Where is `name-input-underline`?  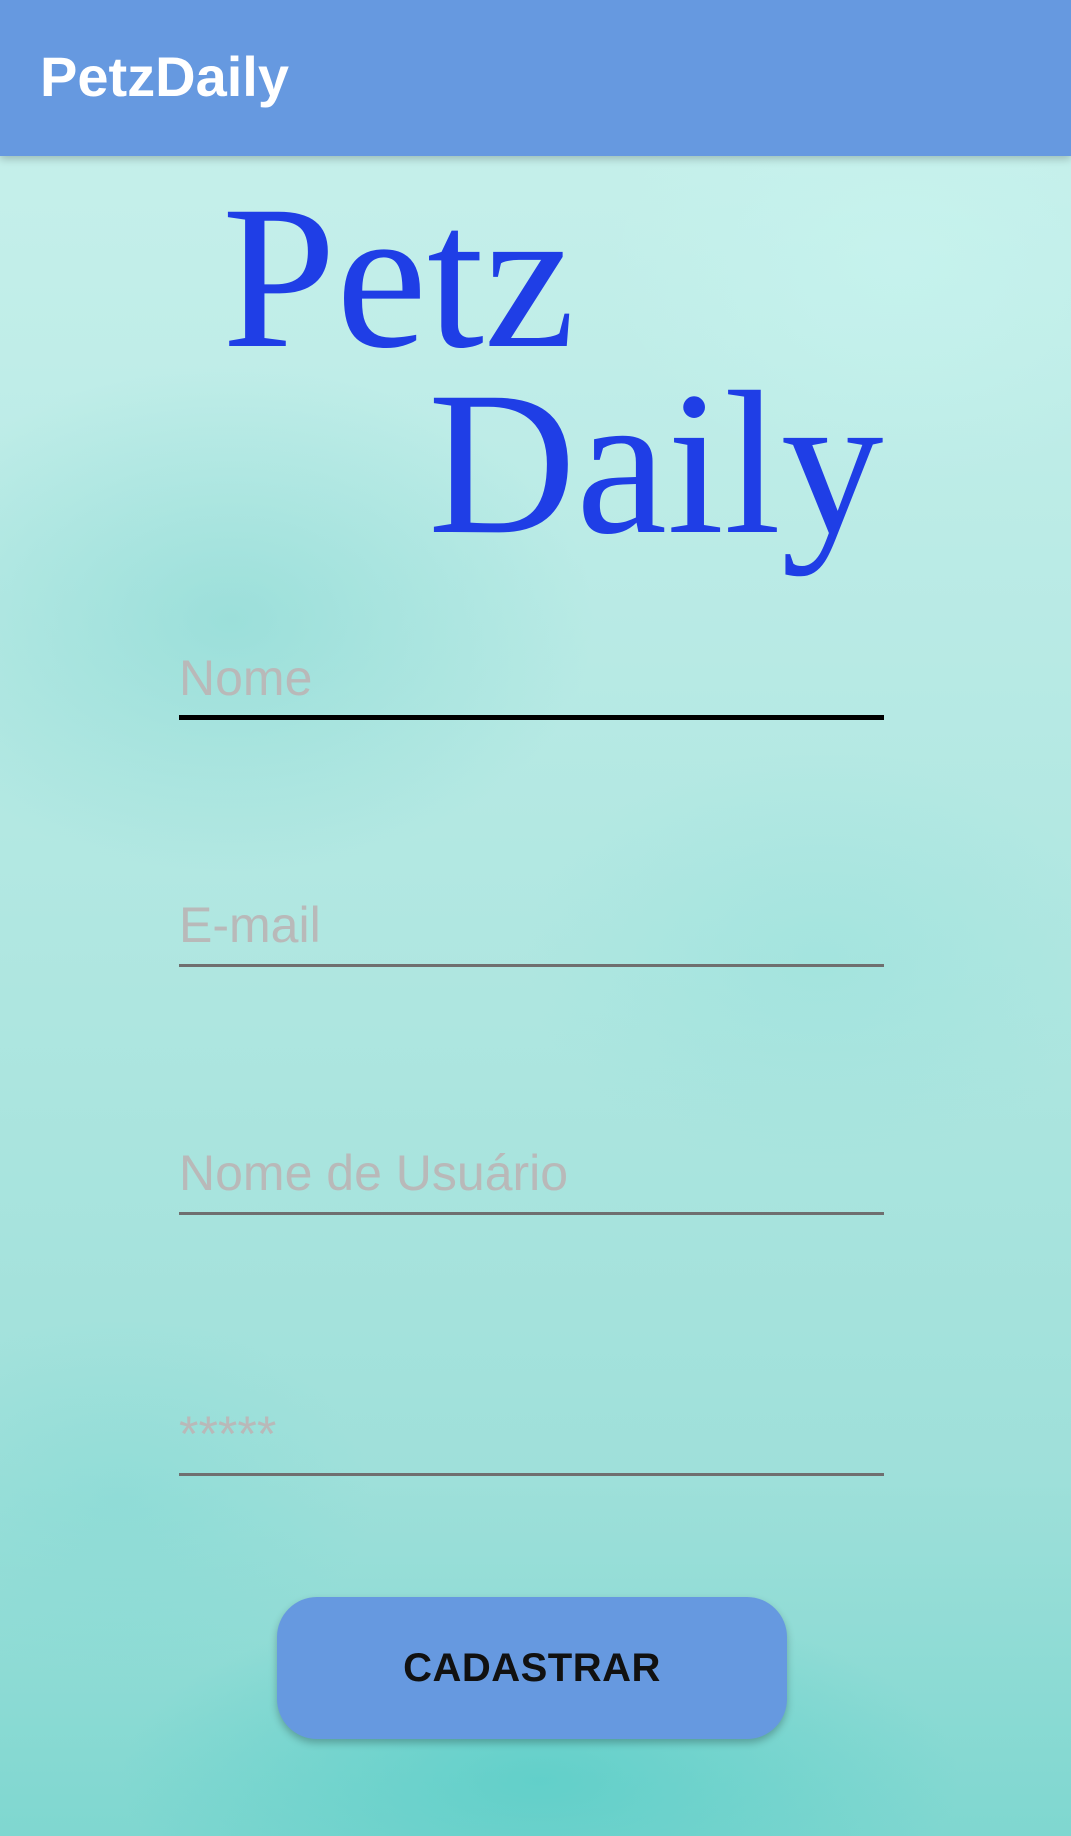 name-input-underline is located at coordinates (531, 717).